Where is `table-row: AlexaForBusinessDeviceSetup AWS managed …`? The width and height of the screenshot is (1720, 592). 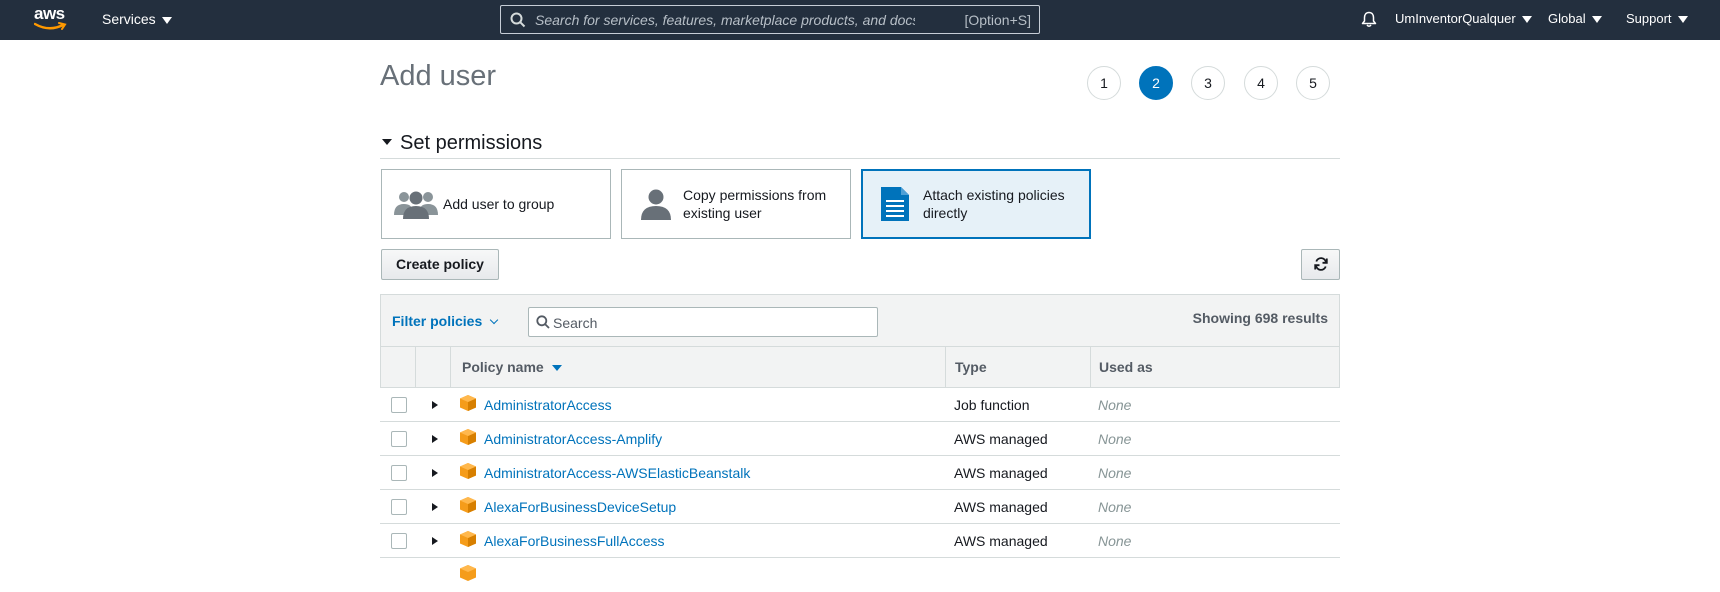 table-row: AlexaForBusinessDeviceSetup AWS managed … is located at coordinates (860, 507).